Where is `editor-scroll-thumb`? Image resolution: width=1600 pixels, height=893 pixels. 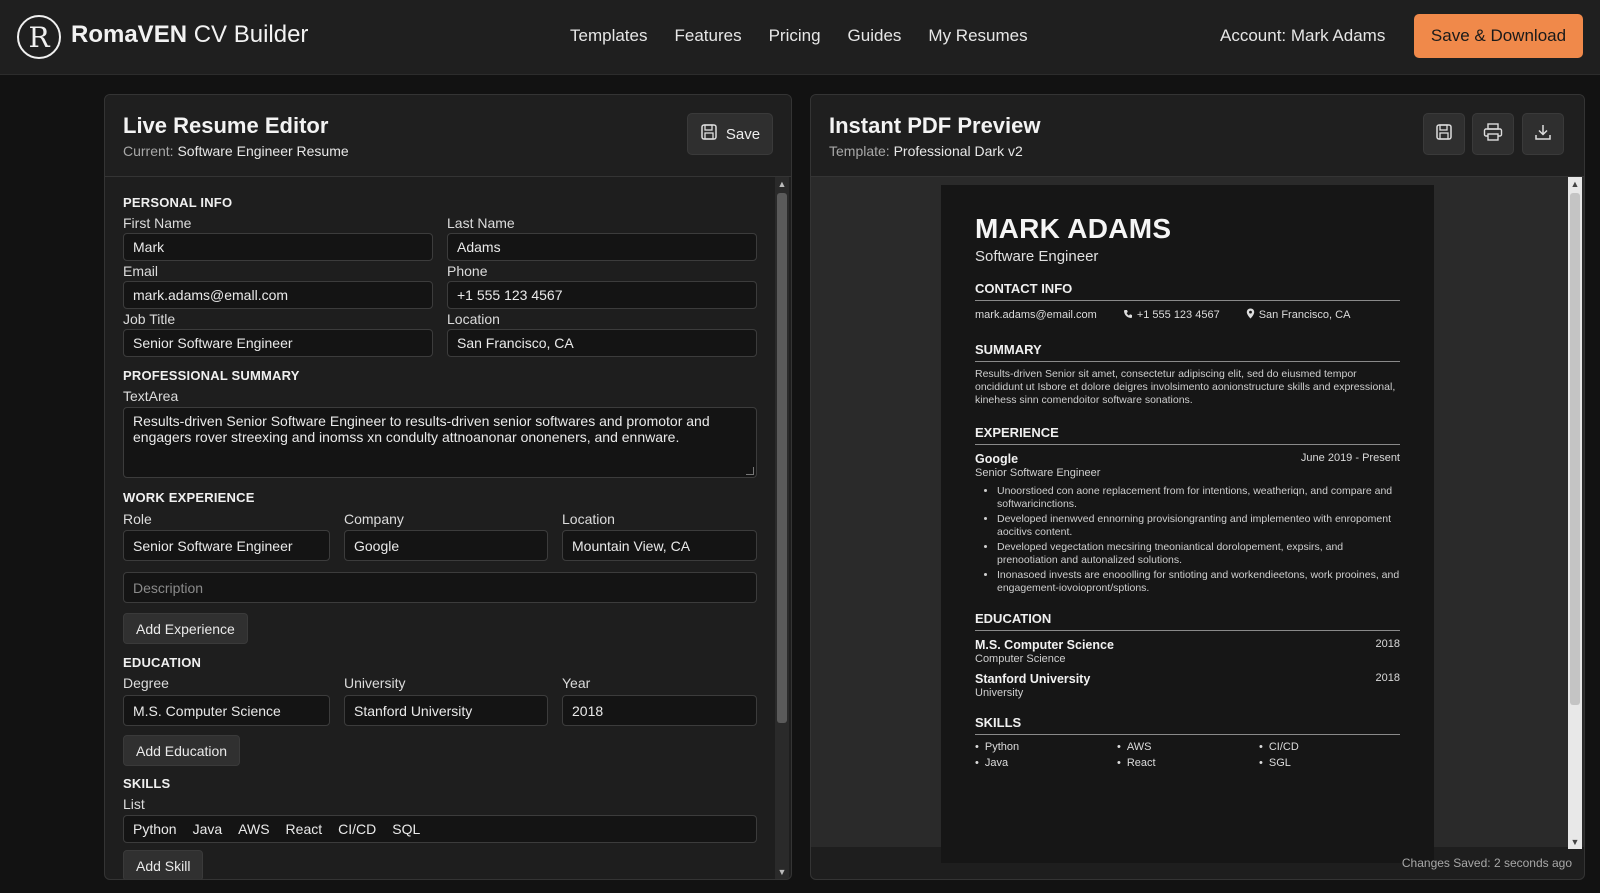 editor-scroll-thumb is located at coordinates (782, 458).